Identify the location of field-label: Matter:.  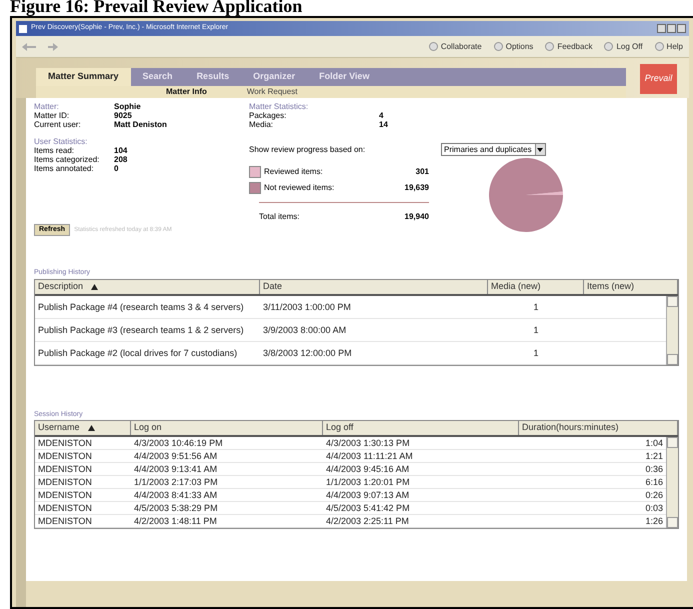
(47, 106).